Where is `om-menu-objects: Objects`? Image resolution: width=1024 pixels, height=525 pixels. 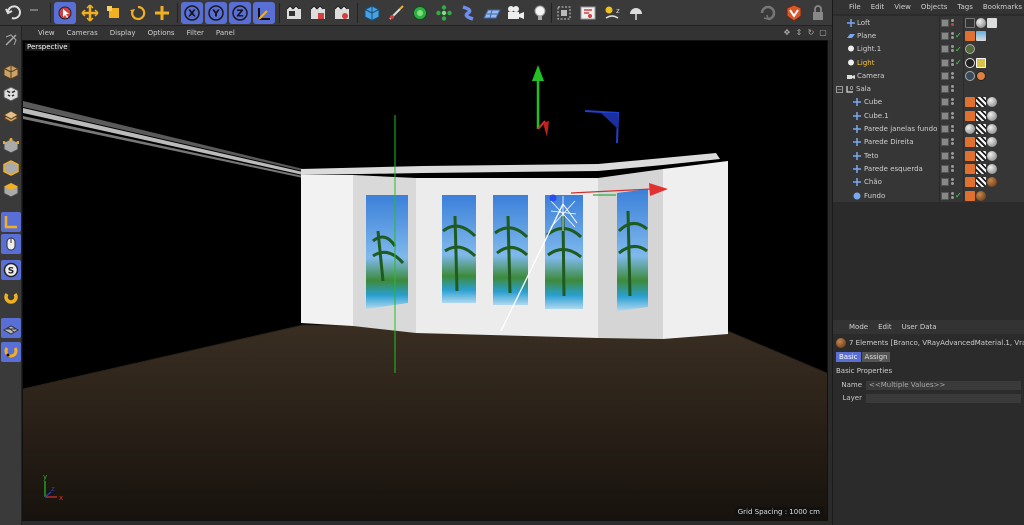 om-menu-objects: Objects is located at coordinates (934, 7).